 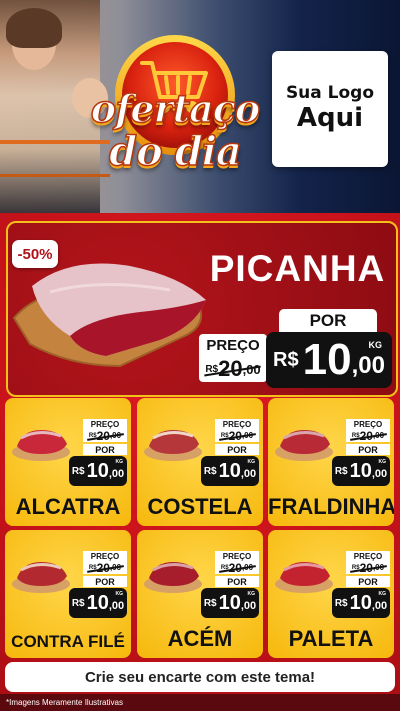 I want to click on discount-badge: -50%, so click(x=35, y=254).